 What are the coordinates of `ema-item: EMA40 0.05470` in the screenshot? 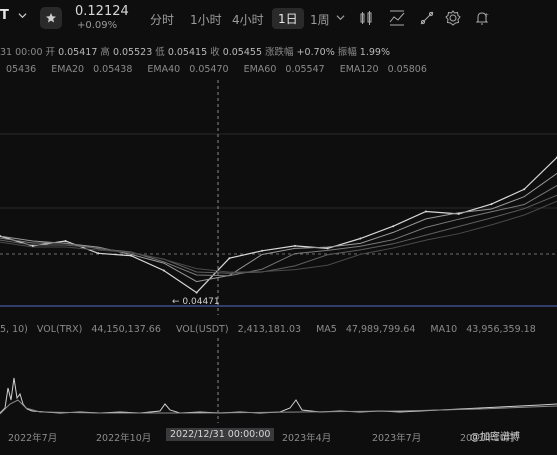 It's located at (188, 69).